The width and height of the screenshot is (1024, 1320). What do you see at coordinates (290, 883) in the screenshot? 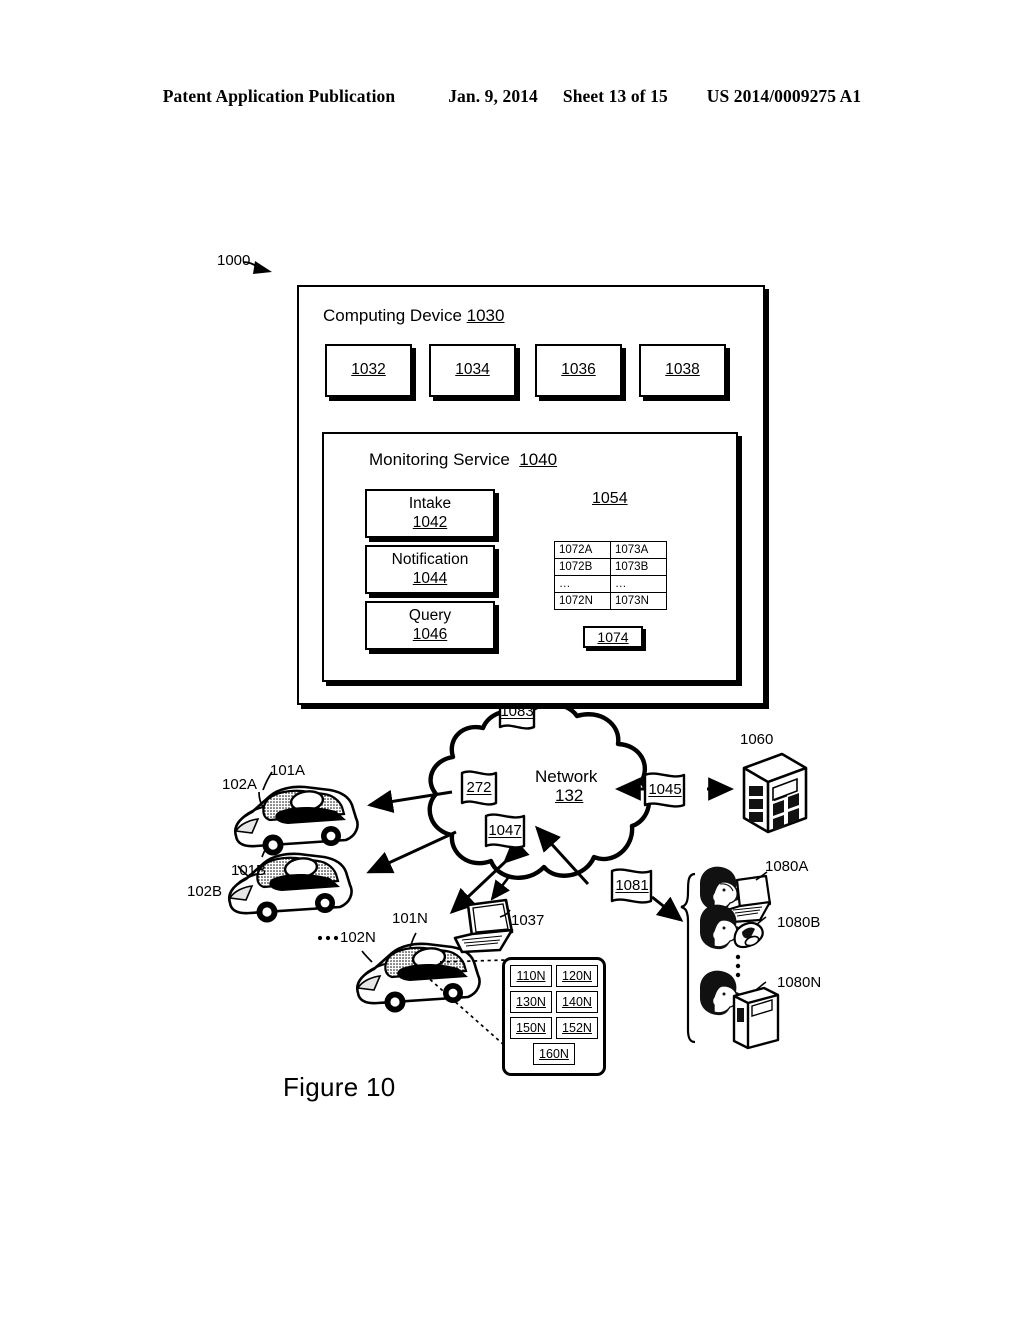
I see `vehicle-102B` at bounding box center [290, 883].